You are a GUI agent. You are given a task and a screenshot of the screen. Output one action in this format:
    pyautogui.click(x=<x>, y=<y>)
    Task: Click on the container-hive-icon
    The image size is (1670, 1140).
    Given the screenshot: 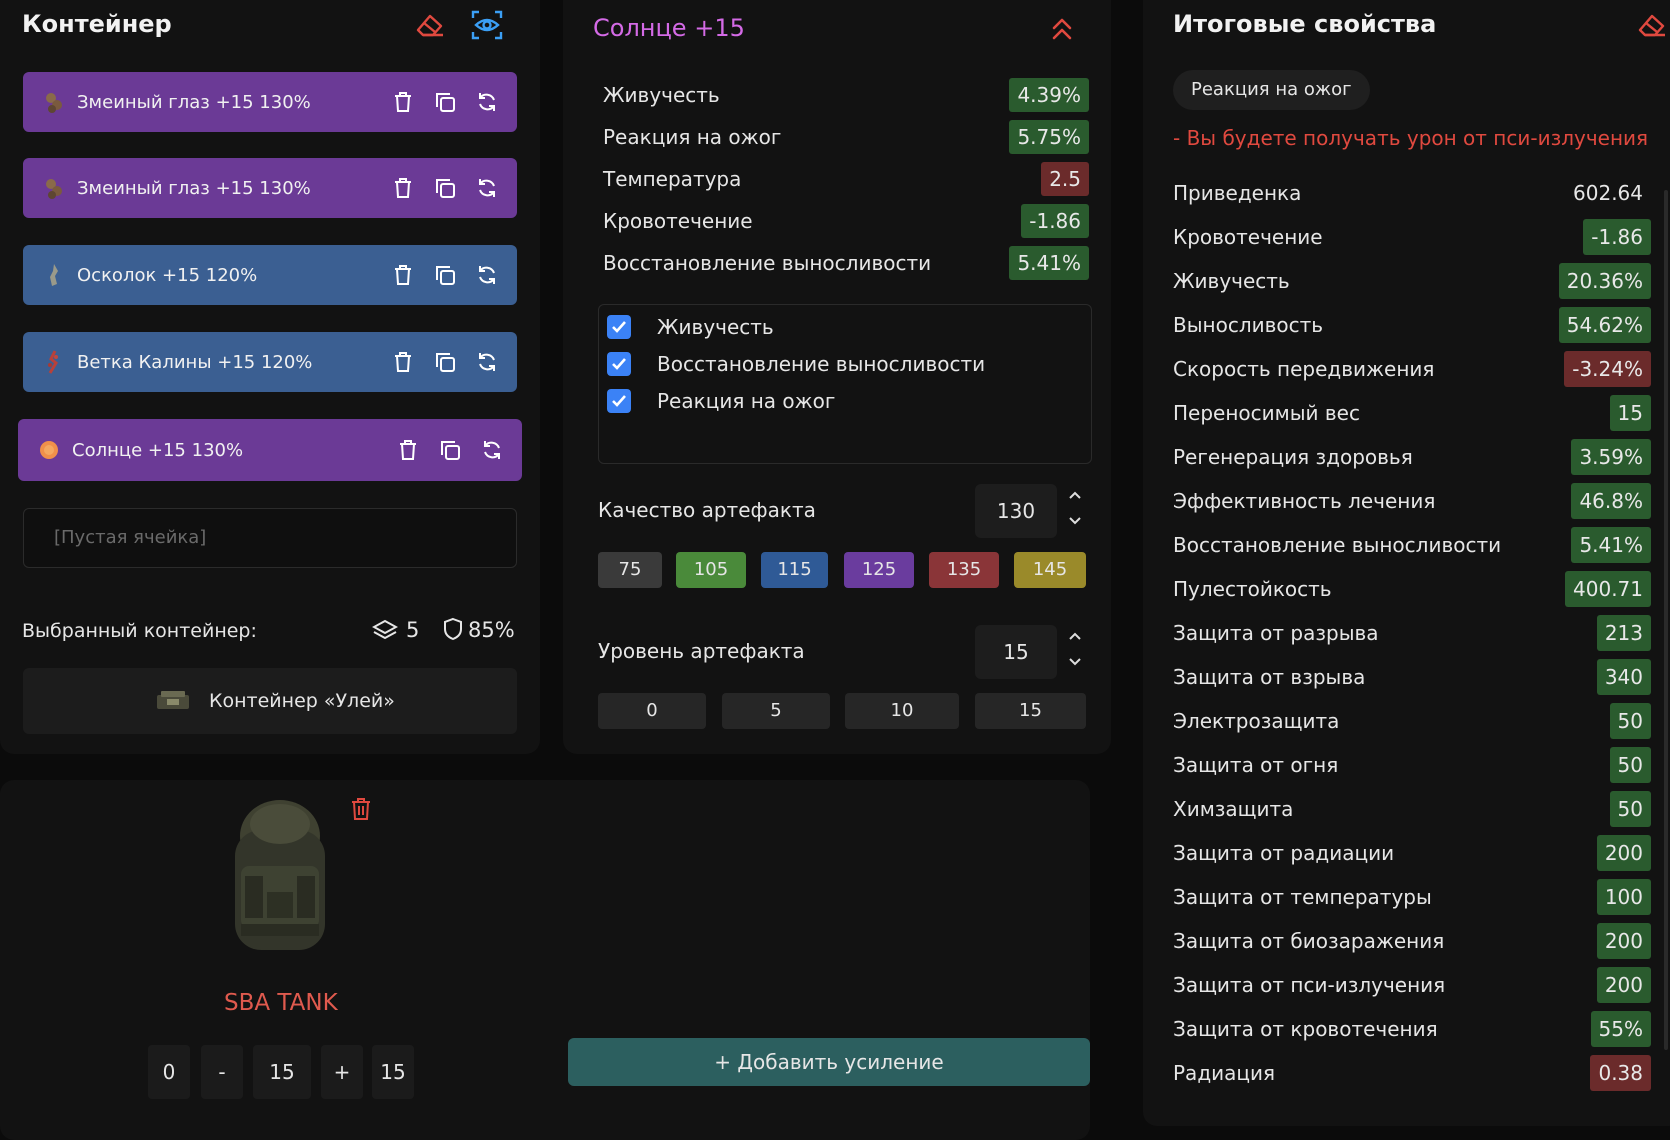 What is the action you would take?
    pyautogui.click(x=173, y=701)
    